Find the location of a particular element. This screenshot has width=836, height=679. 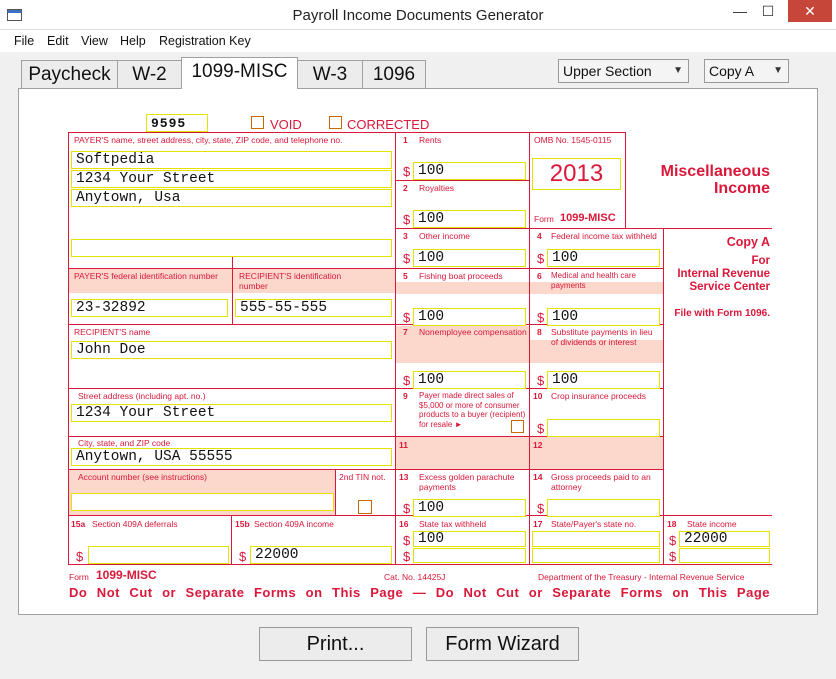

box15b-number: 15b is located at coordinates (242, 524).